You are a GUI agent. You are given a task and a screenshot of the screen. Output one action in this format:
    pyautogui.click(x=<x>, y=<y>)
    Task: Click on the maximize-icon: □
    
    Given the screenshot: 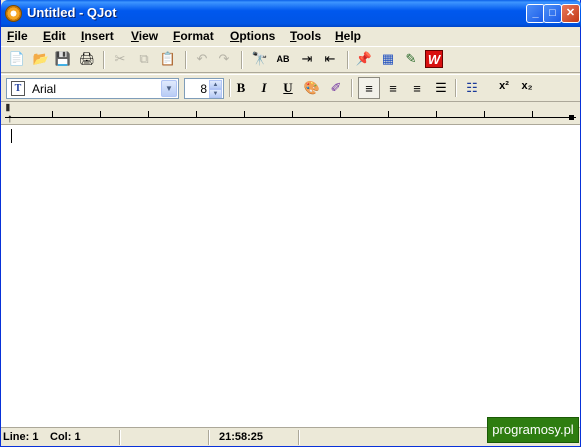 What is the action you would take?
    pyautogui.click(x=552, y=13)
    